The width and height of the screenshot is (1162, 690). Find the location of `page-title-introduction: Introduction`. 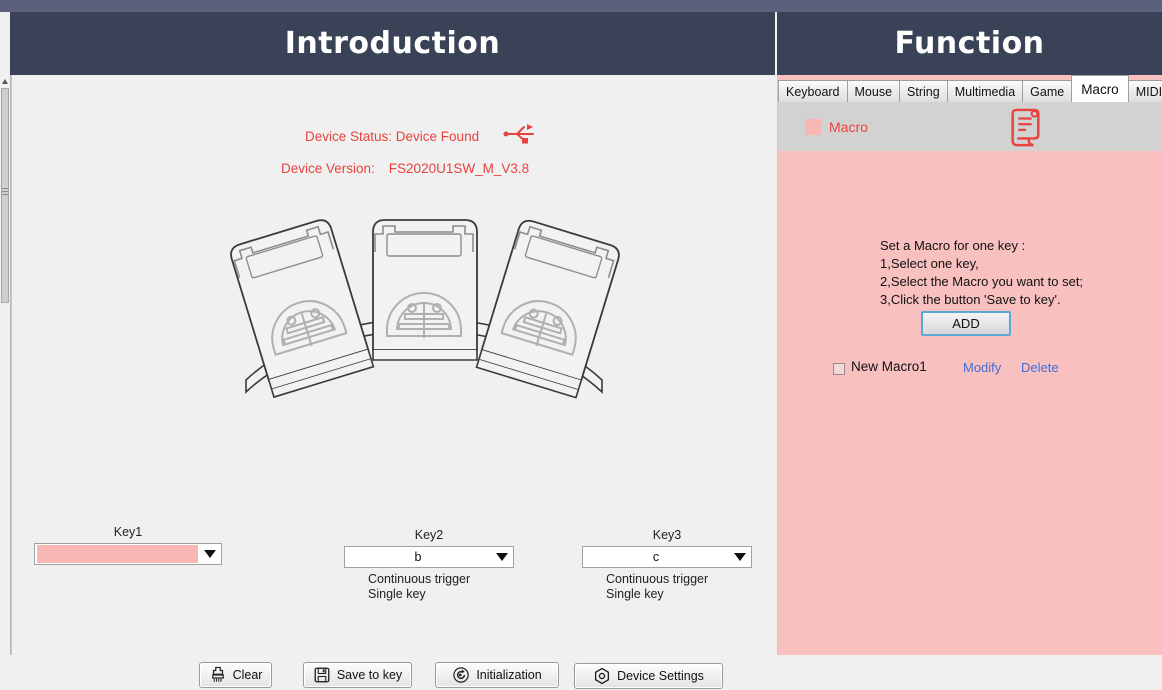

page-title-introduction: Introduction is located at coordinates (392, 43).